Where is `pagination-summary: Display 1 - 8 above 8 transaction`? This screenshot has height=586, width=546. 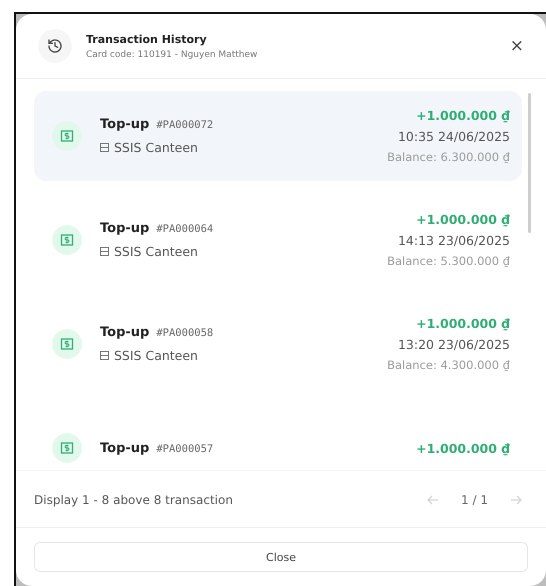 pagination-summary: Display 1 - 8 above 8 transaction is located at coordinates (134, 500).